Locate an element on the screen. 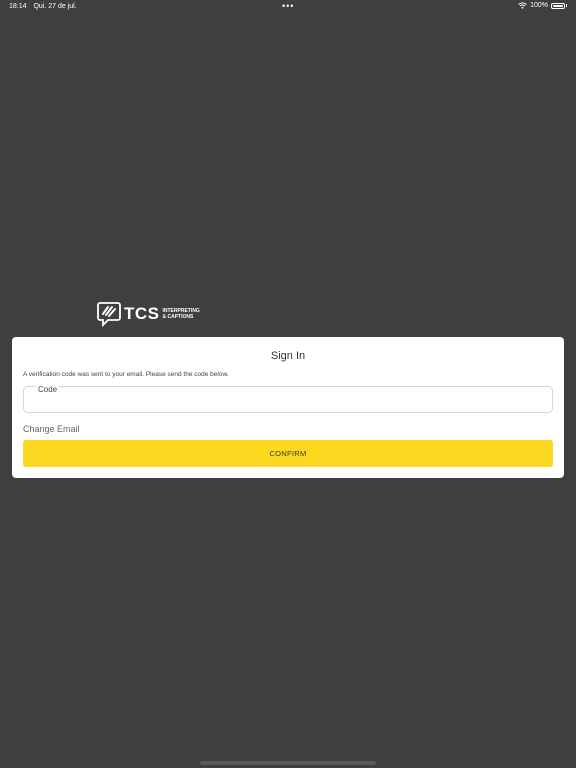  confirm-button: CONFIRM is located at coordinates (288, 453).